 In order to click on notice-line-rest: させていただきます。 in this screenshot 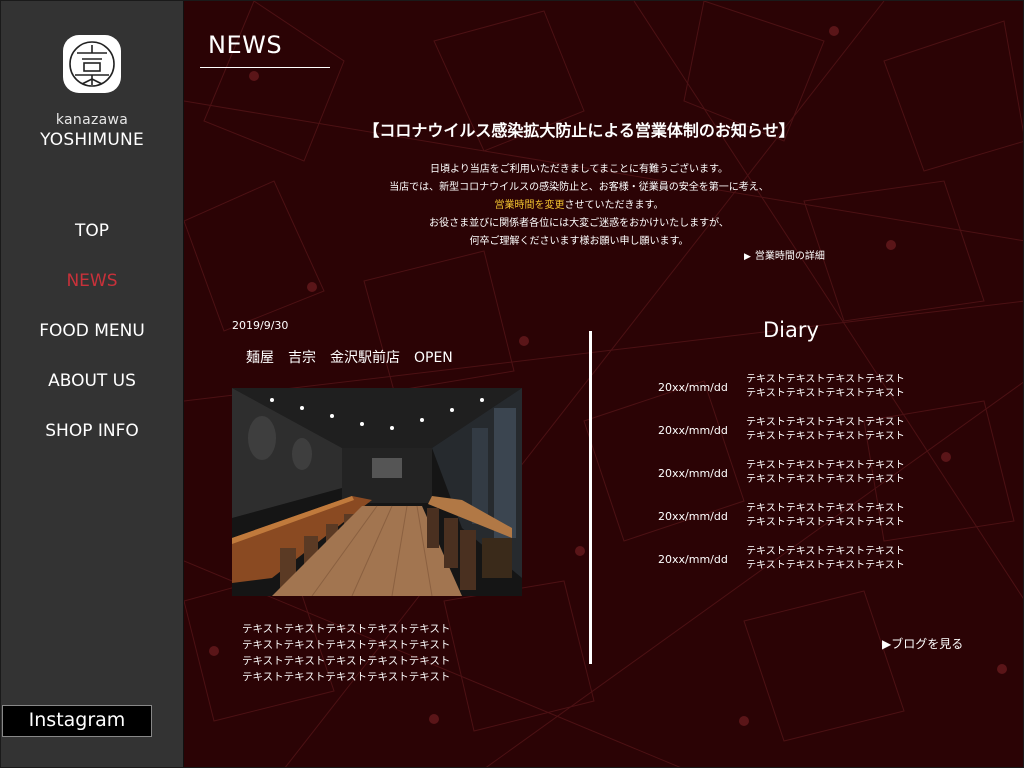, I will do `click(614, 205)`.